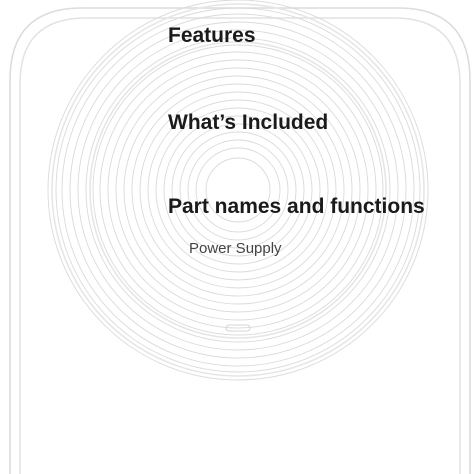  I want to click on part-names-link: Part names and functions, so click(296, 206).